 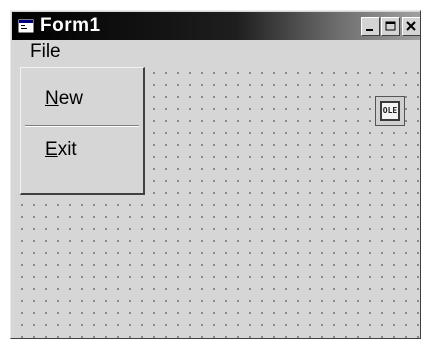 I want to click on maximize-icon, so click(x=390, y=26).